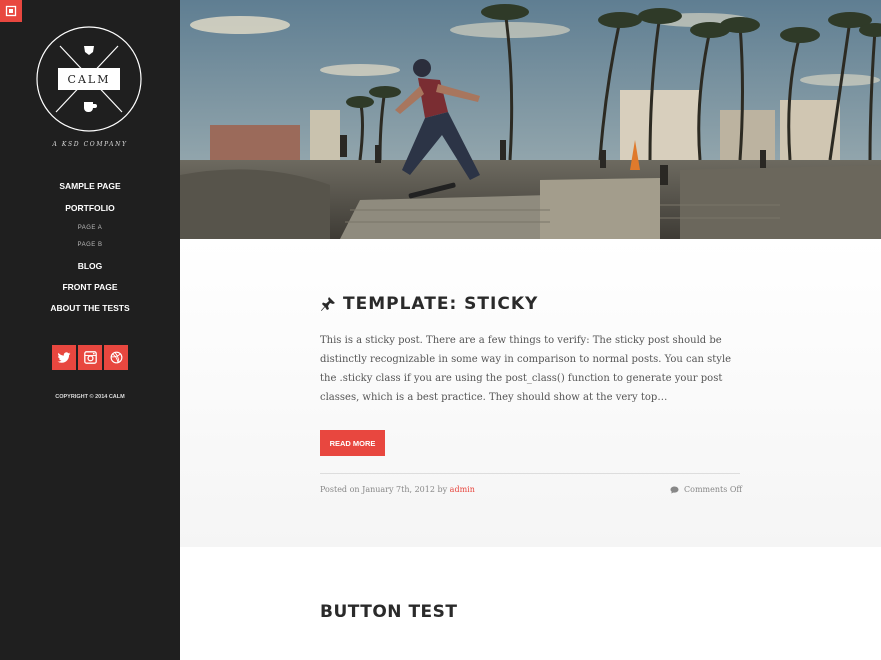  Describe the element at coordinates (90, 285) in the screenshot. I see `nav-item-front-page: FRONT PAGE` at that location.